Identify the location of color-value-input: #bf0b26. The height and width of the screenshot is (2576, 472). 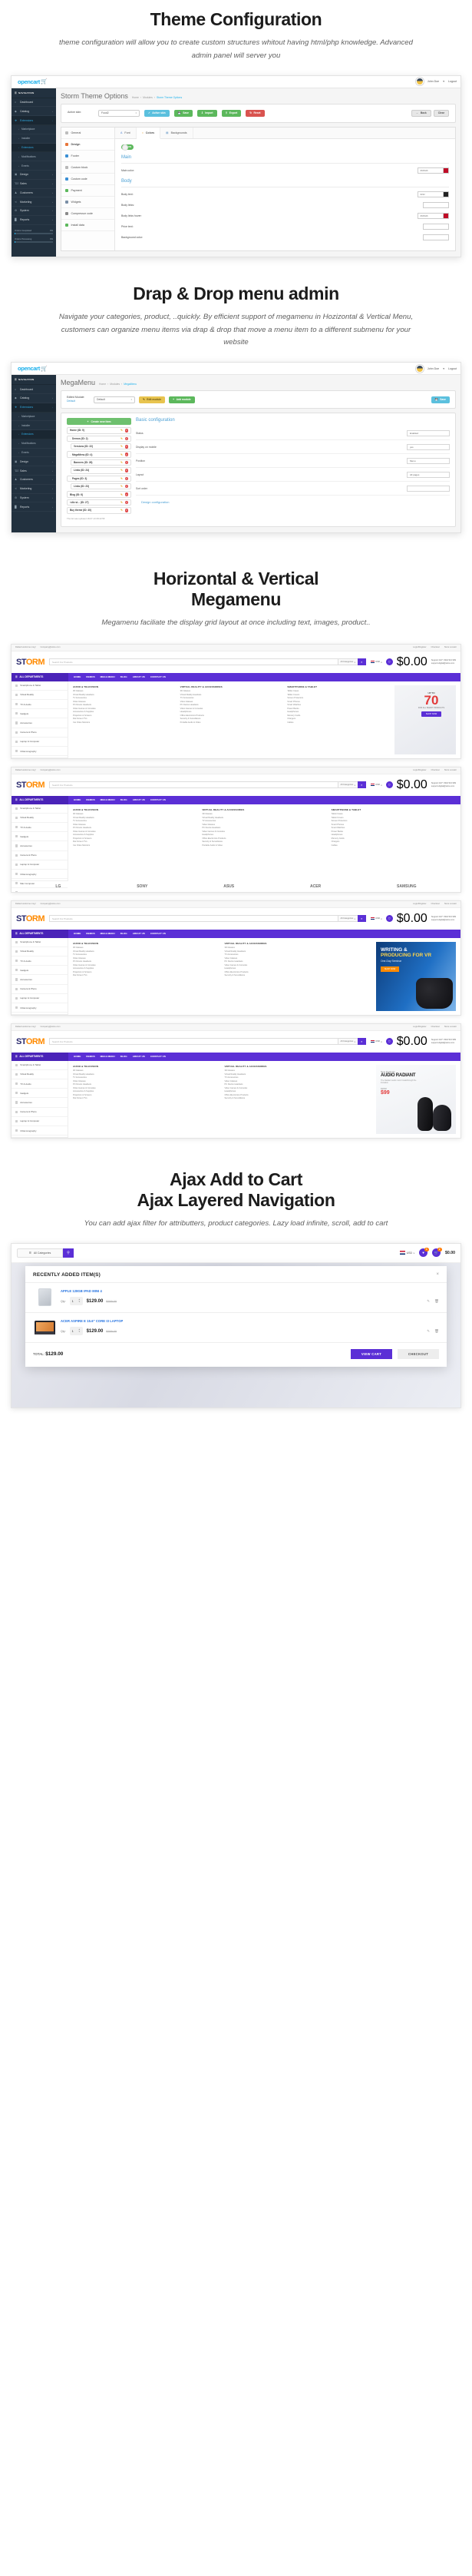
(431, 170).